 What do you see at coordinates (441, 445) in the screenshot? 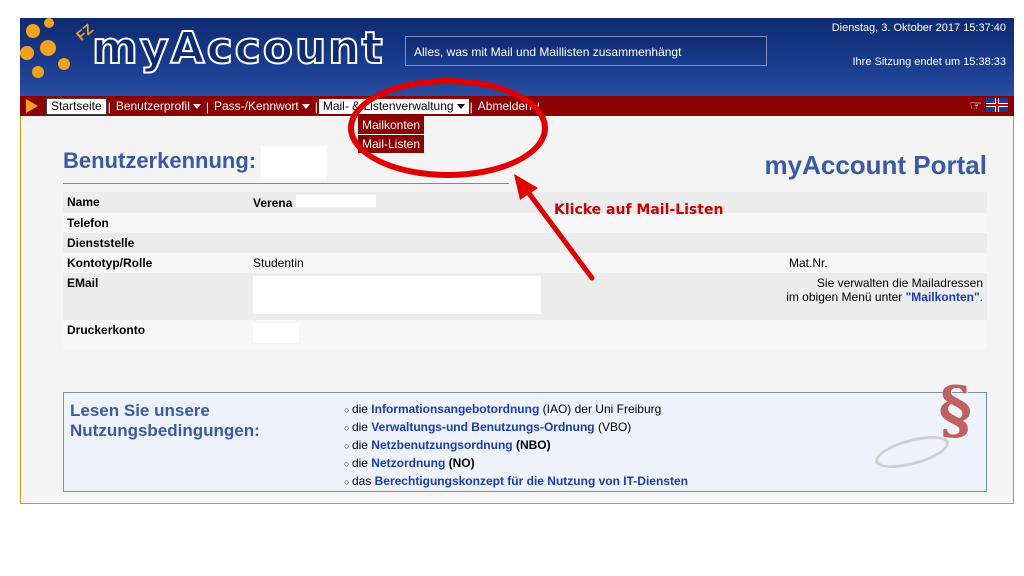
I see `link-nbo: Netzbenutzungsordnung` at bounding box center [441, 445].